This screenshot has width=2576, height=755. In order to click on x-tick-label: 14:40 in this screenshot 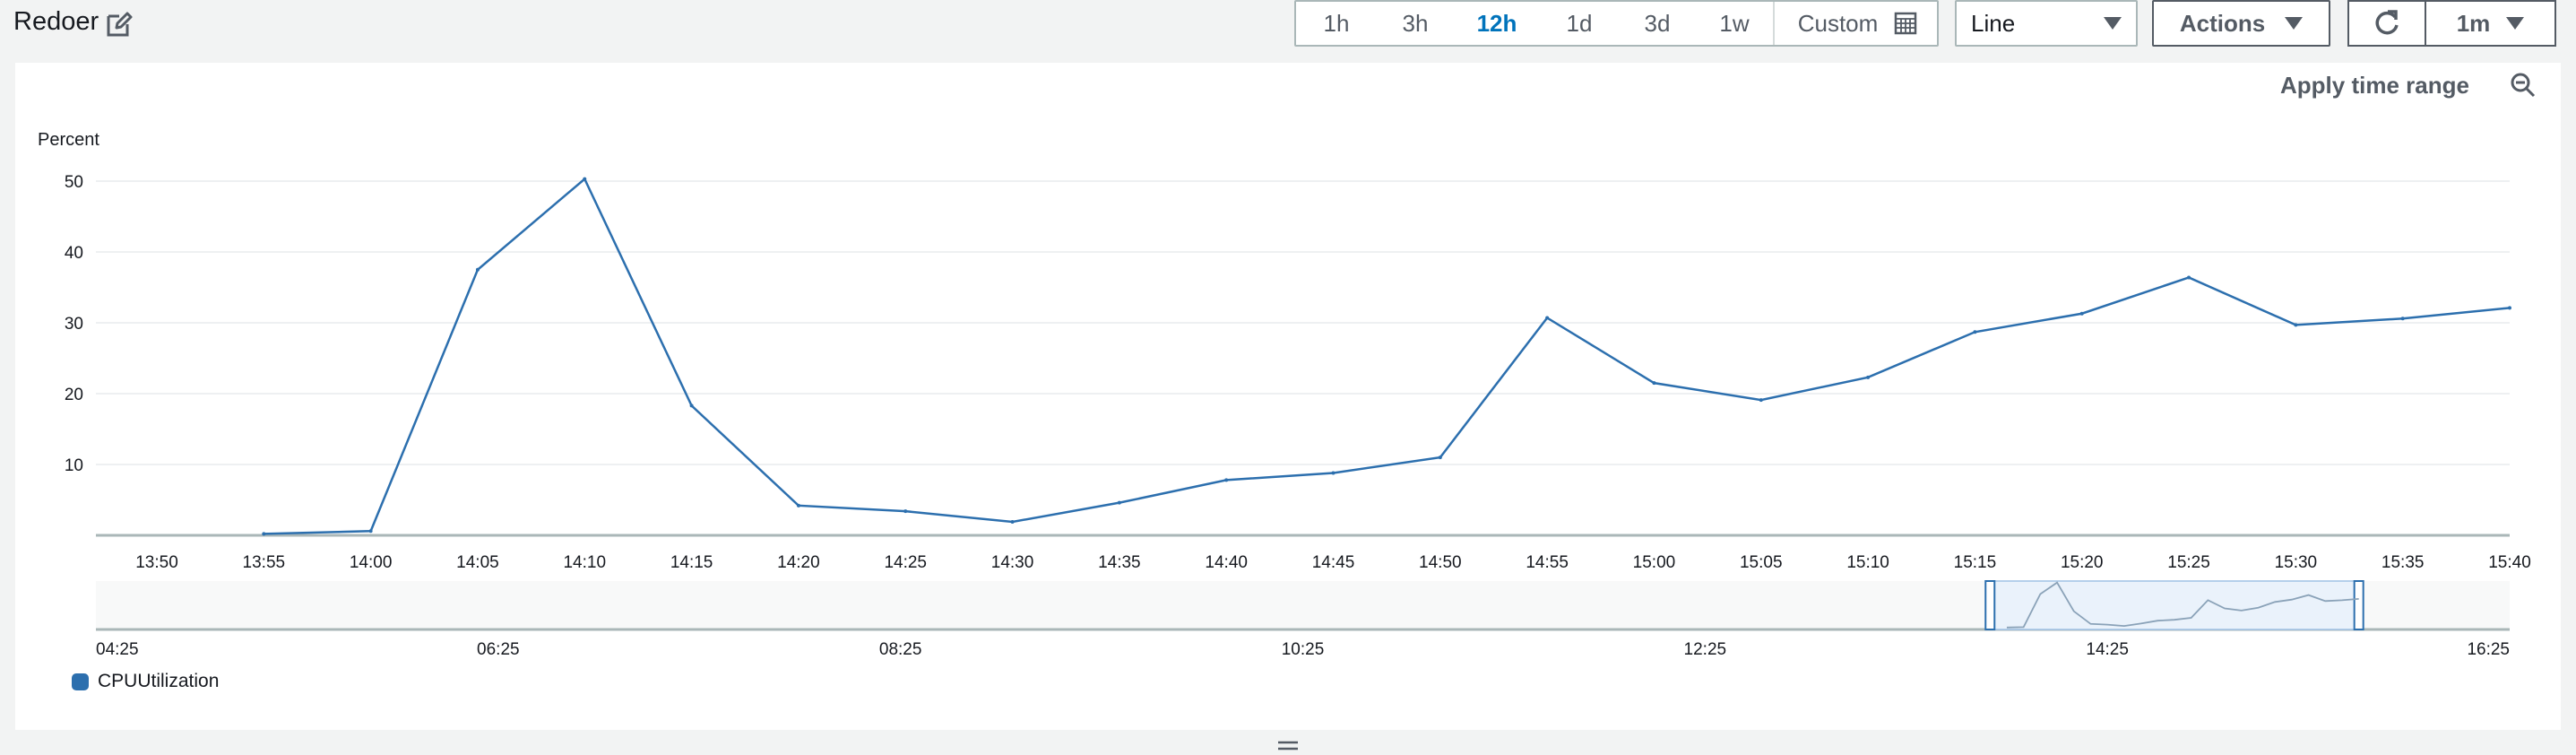, I will do `click(1226, 562)`.